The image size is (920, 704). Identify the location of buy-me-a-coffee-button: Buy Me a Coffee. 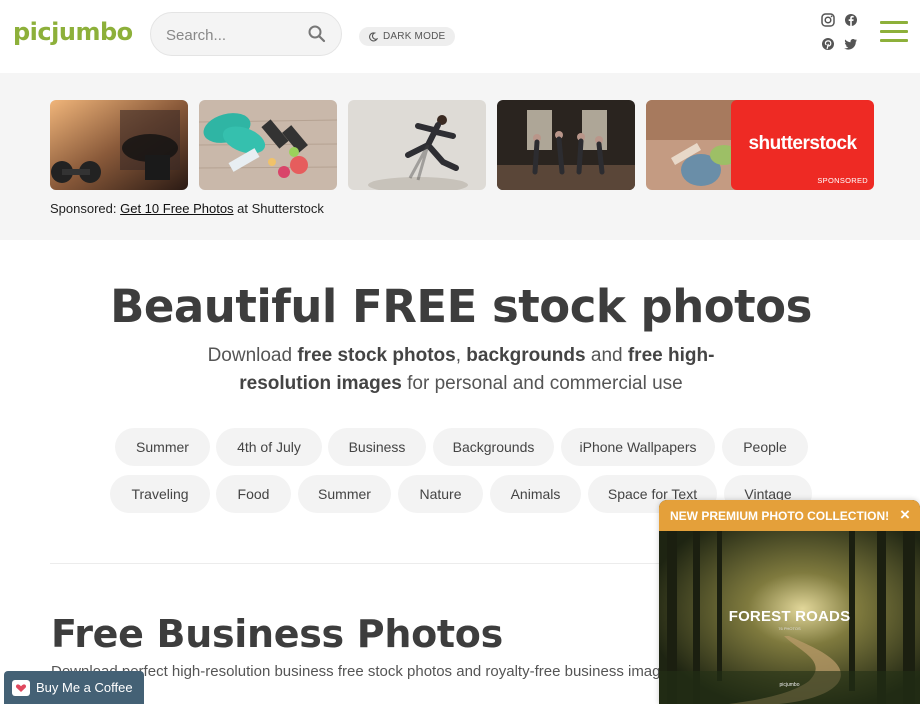
(74, 687).